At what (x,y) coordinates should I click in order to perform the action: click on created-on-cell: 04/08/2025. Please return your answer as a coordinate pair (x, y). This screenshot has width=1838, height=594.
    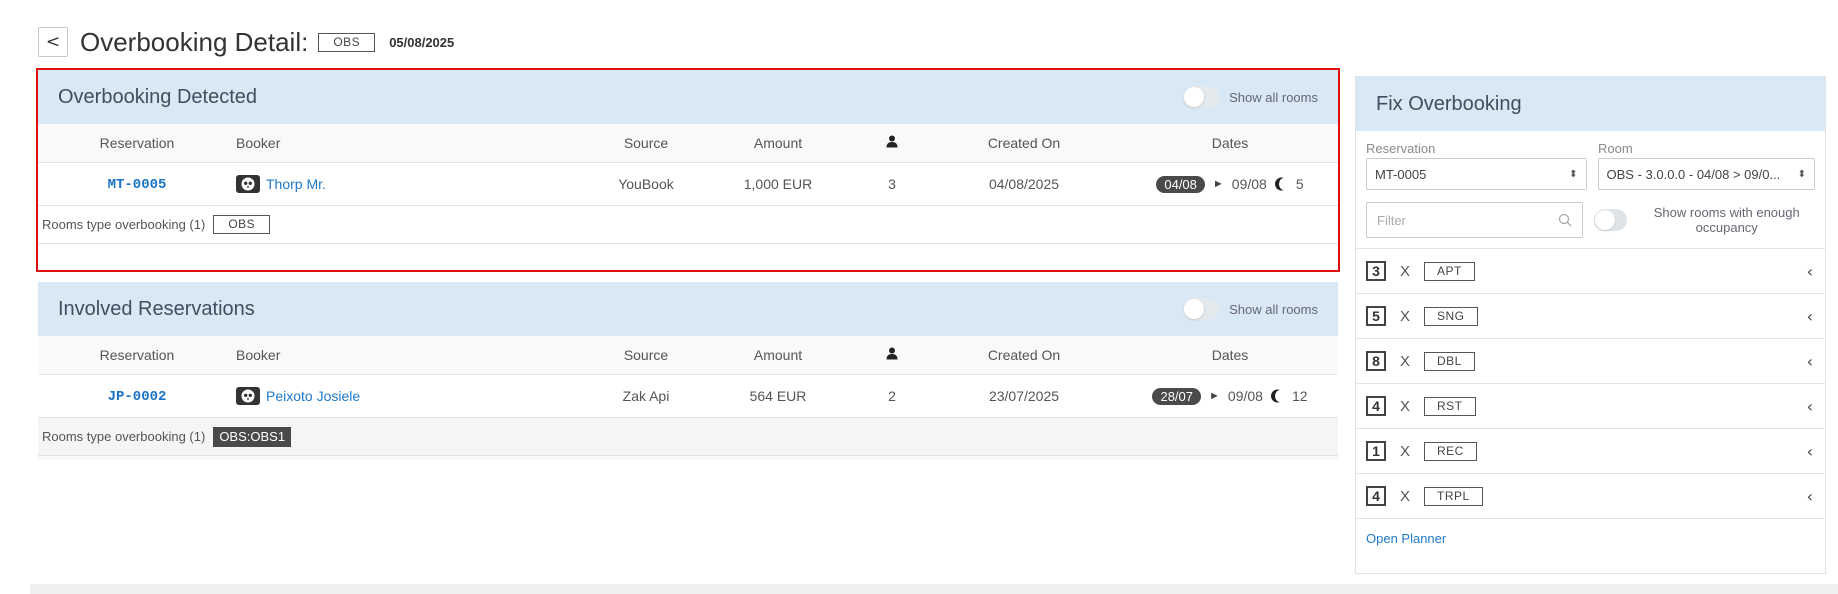
    Looking at the image, I should click on (1024, 184).